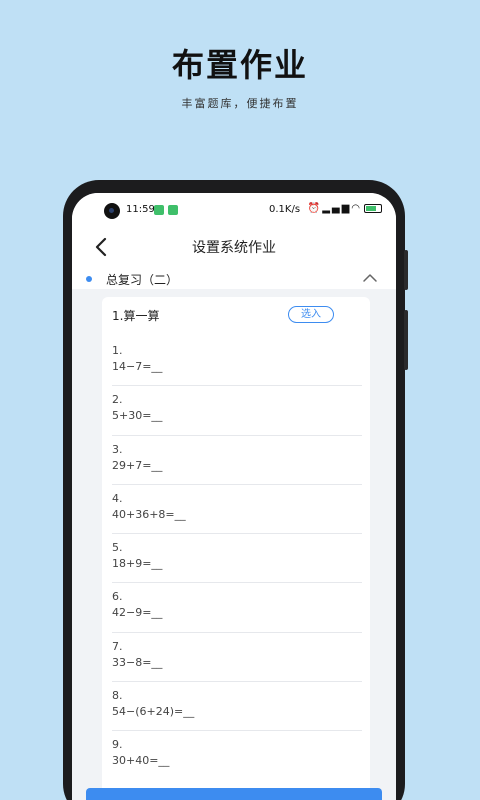 The height and width of the screenshot is (800, 480). I want to click on question-expression: 42−9=__, so click(137, 613).